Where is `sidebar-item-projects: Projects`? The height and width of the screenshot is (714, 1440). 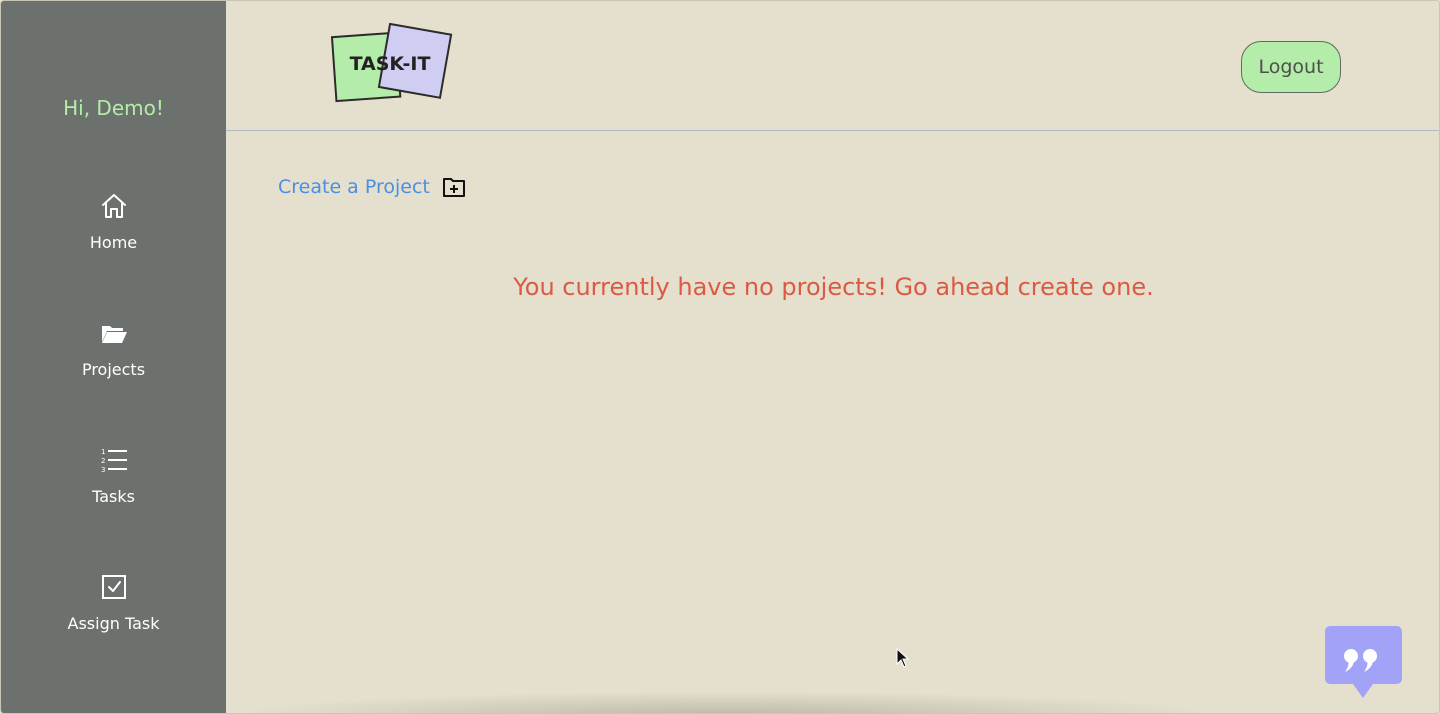
sidebar-item-projects: Projects is located at coordinates (113, 348).